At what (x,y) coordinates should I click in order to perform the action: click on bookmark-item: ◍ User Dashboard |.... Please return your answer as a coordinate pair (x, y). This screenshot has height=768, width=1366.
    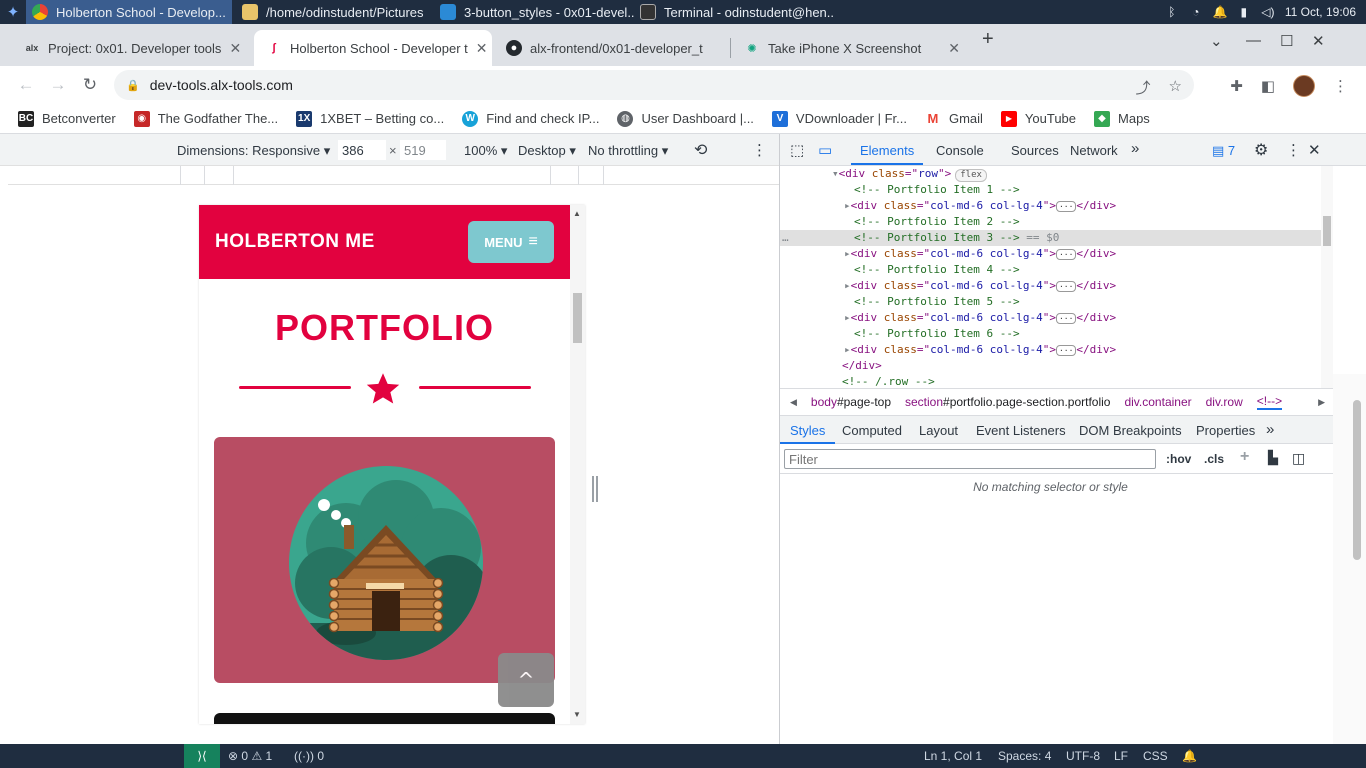
    Looking at the image, I should click on (685, 118).